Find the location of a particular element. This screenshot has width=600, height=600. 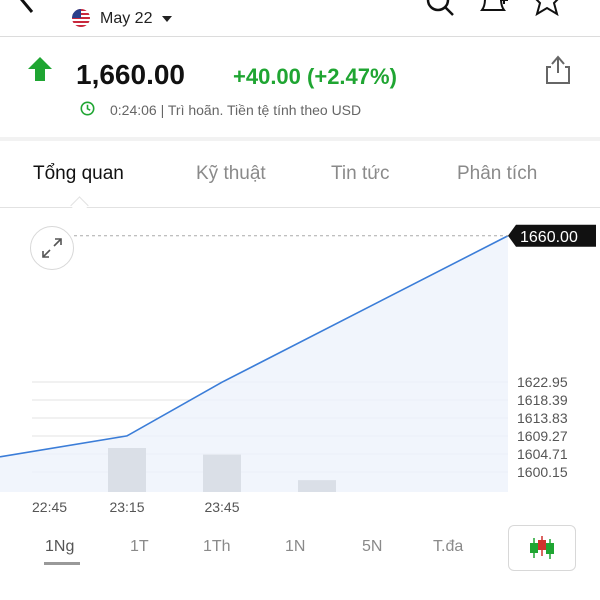

last-price: 1,660.00 is located at coordinates (130, 74).